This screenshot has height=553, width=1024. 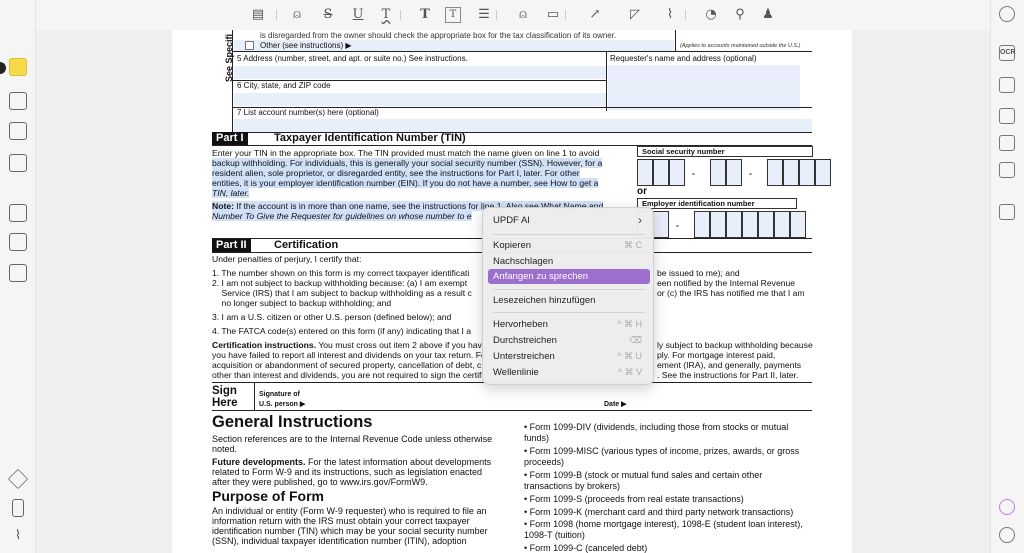 What do you see at coordinates (254, 397) in the screenshot?
I see `divider` at bounding box center [254, 397].